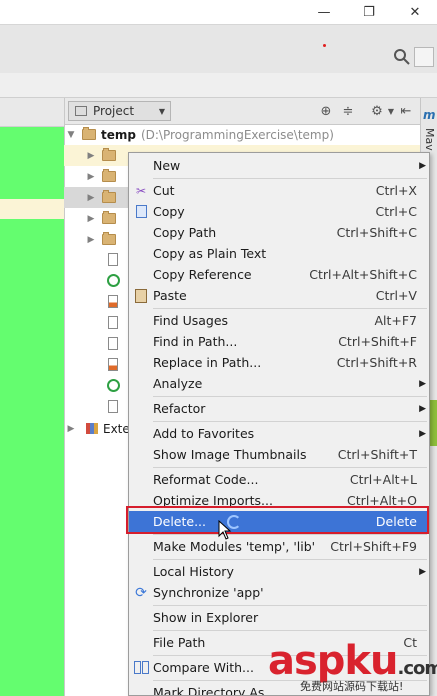  I want to click on menu-item-label: Refactor, so click(179, 408).